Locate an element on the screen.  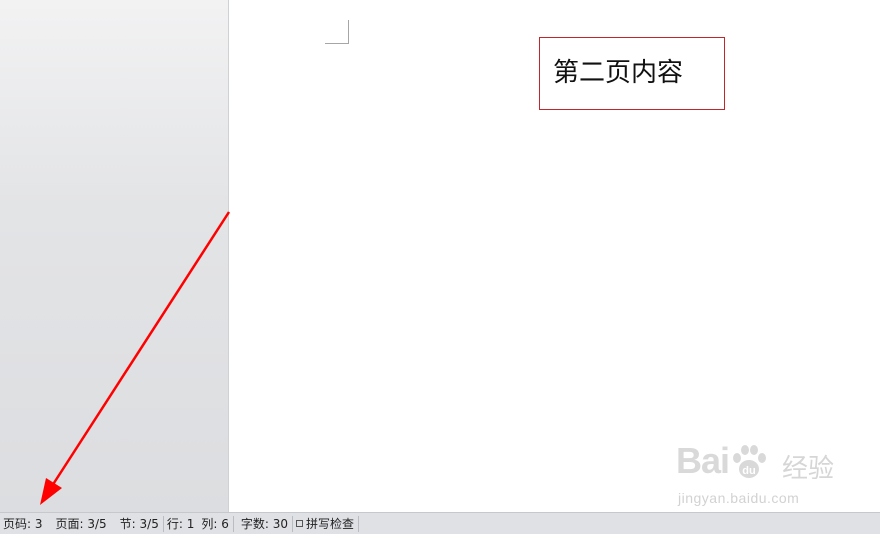
spell-check-toggle: 拼写检查 is located at coordinates (325, 523).